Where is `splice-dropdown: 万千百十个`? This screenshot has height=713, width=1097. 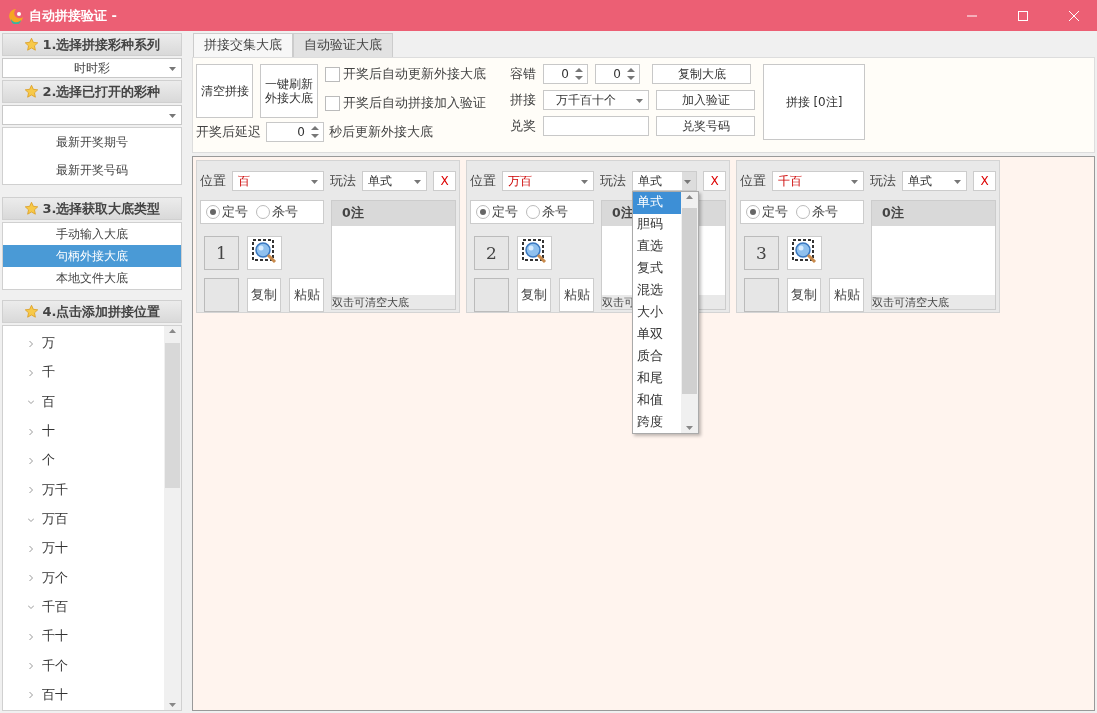 splice-dropdown: 万千百十个 is located at coordinates (596, 100).